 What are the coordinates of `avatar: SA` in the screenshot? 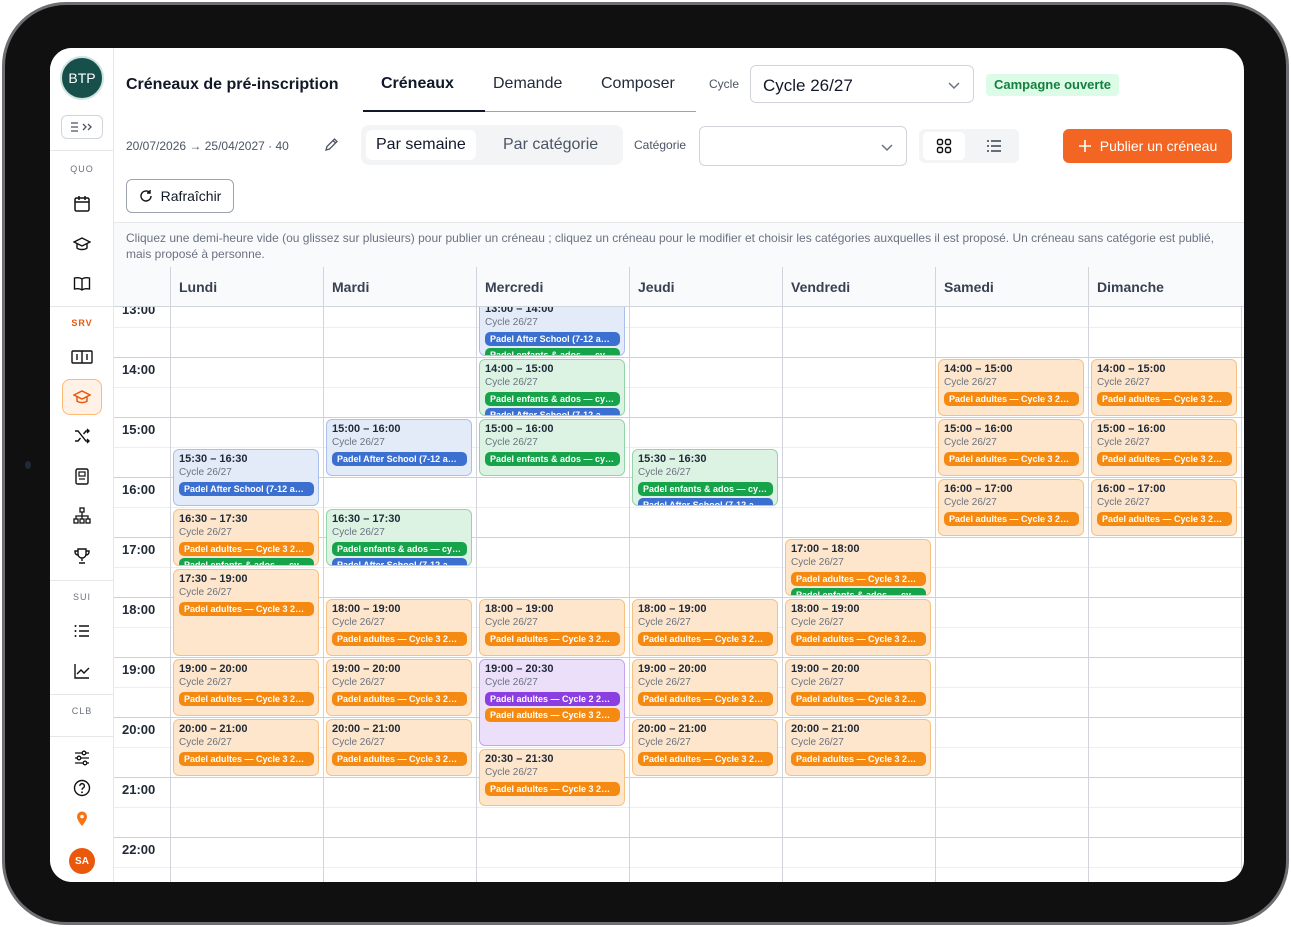 It's located at (82, 861).